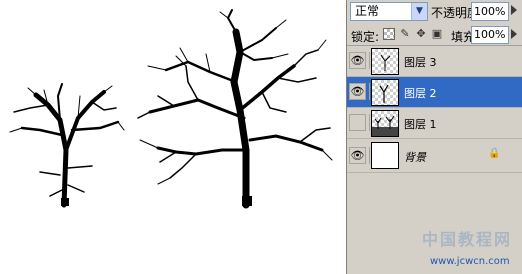 This screenshot has width=522, height=274. I want to click on watermark-title: 中国教程网, so click(467, 239).